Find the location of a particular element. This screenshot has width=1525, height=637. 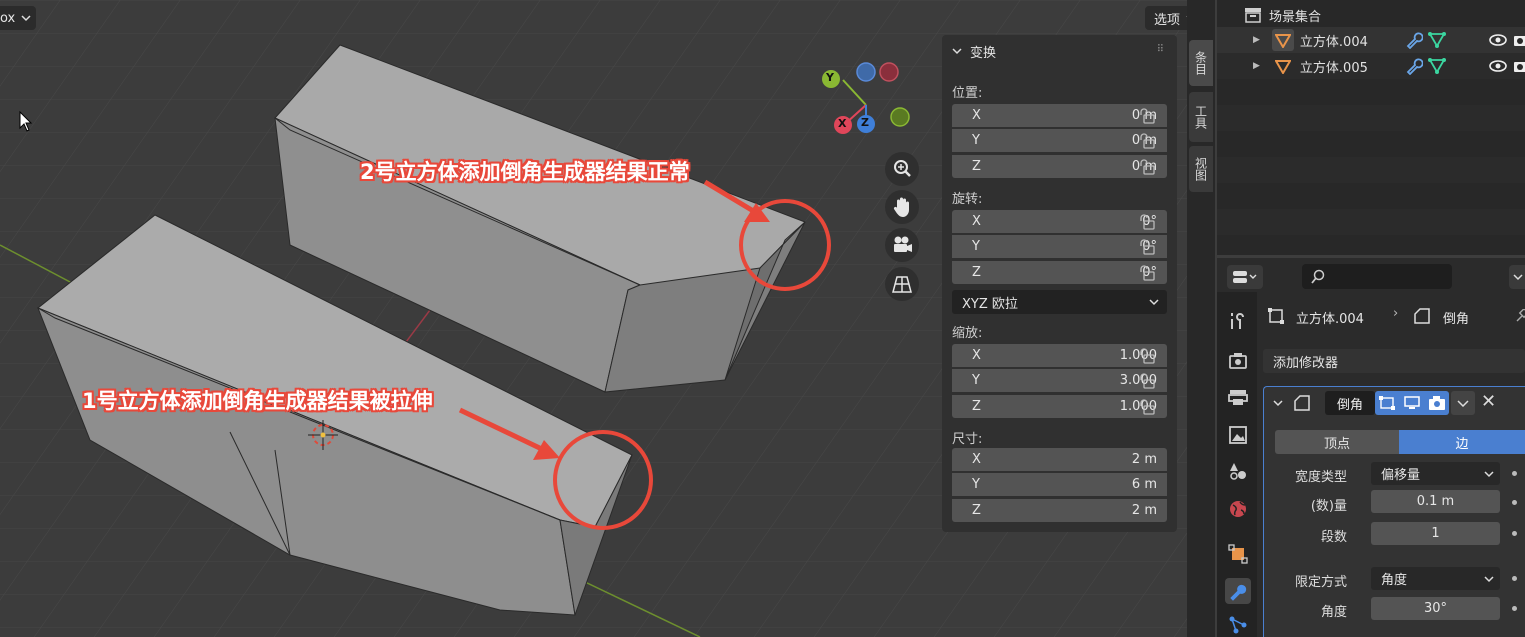

outliner-collection-row: 场景集合 is located at coordinates (1371, 15).